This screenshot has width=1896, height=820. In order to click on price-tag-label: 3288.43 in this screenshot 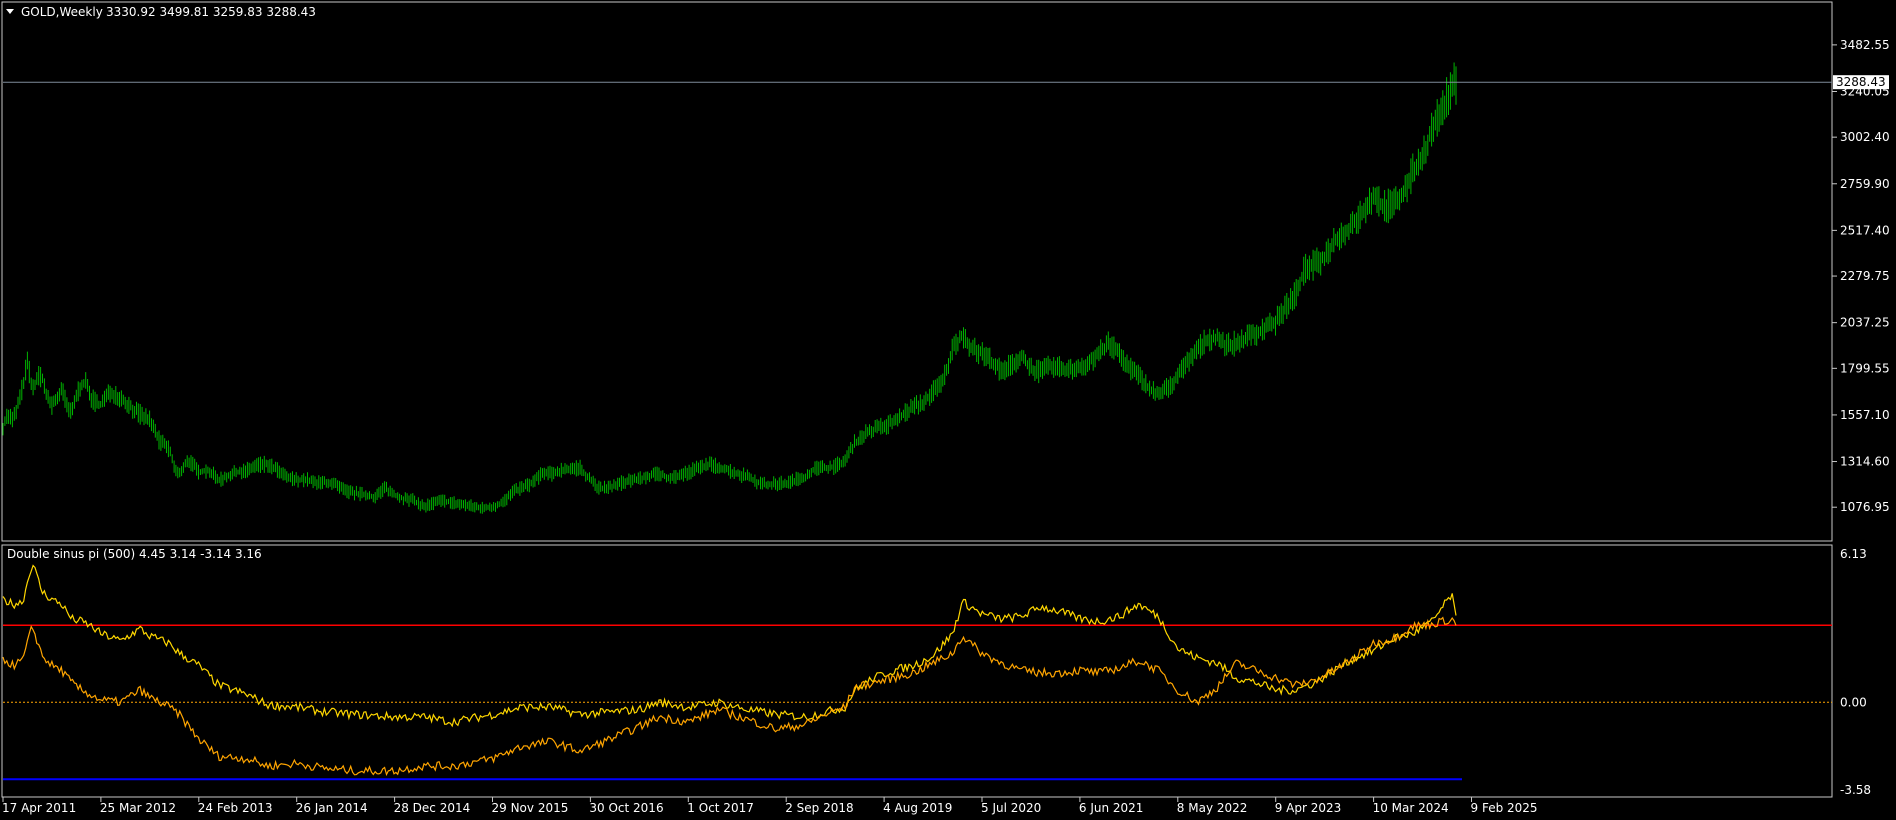, I will do `click(1861, 82)`.